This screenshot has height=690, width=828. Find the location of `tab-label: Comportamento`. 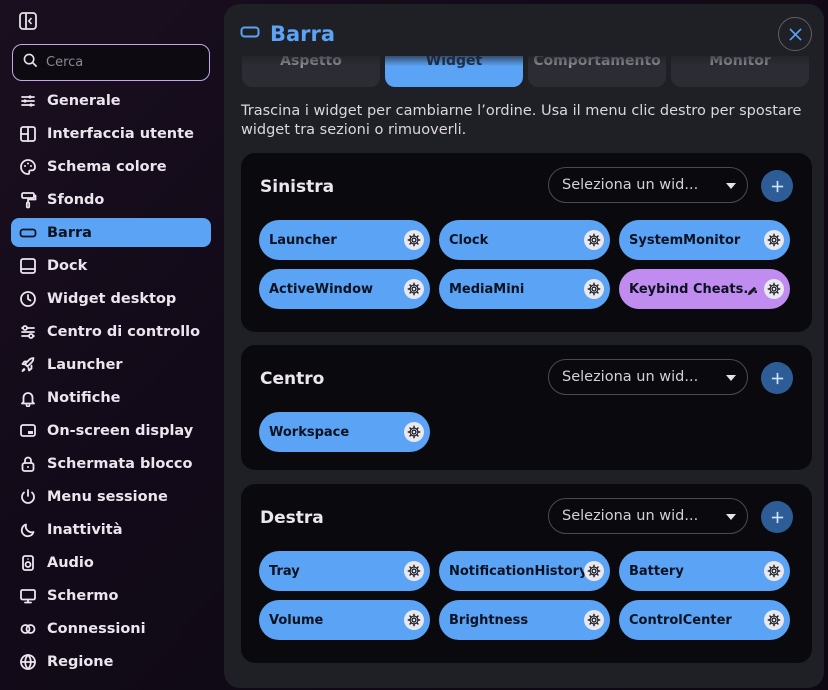

tab-label: Comportamento is located at coordinates (597, 62).